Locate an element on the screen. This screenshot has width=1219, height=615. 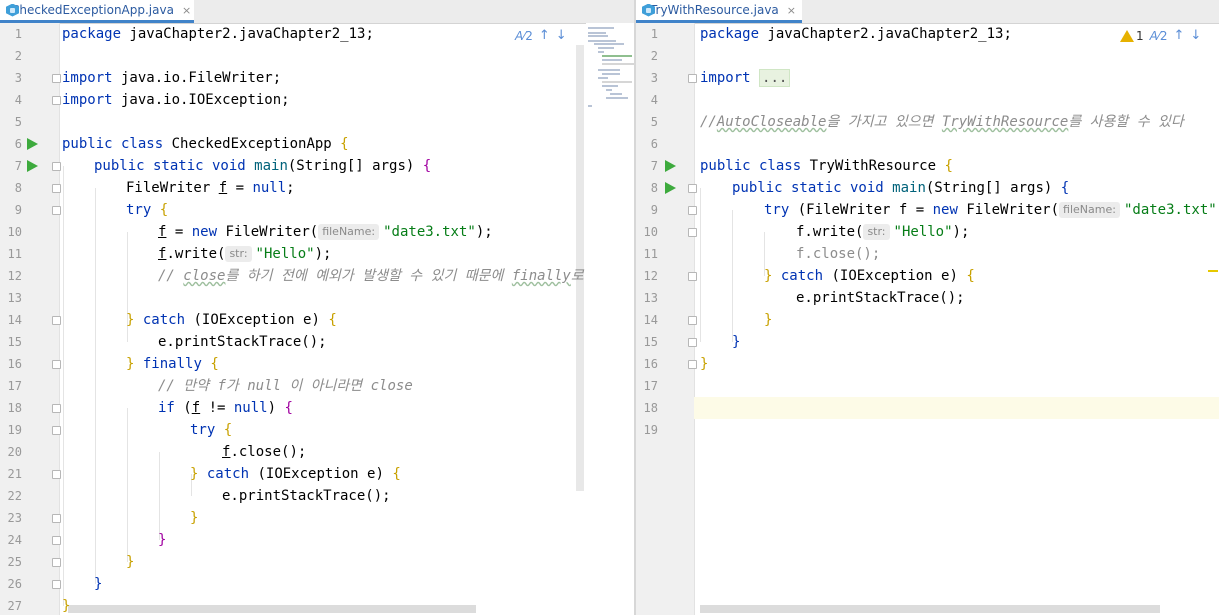
line-number: 27 is located at coordinates (14, 606).